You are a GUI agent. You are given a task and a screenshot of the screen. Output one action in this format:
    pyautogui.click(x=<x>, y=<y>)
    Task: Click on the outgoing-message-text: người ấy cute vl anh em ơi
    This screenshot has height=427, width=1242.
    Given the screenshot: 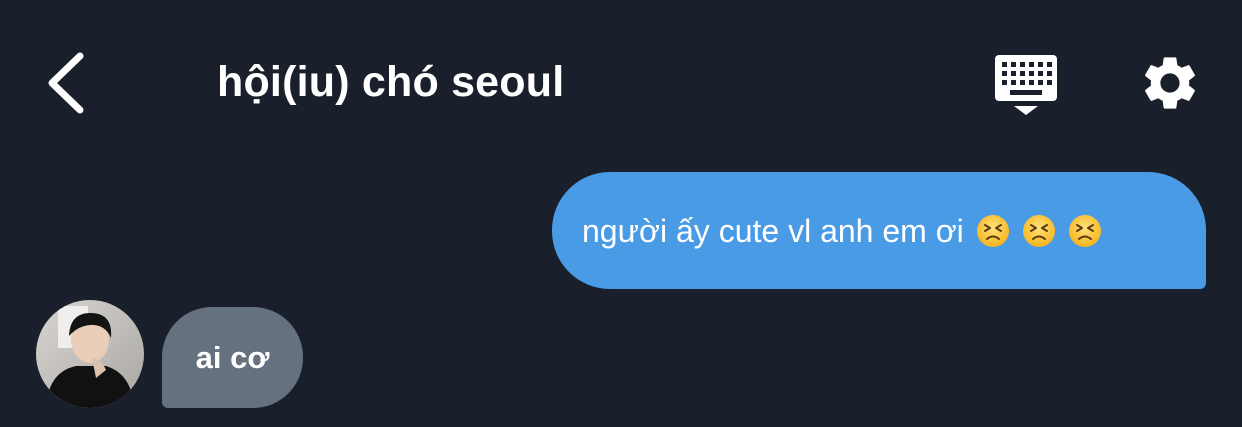 What is the action you would take?
    pyautogui.click(x=773, y=230)
    